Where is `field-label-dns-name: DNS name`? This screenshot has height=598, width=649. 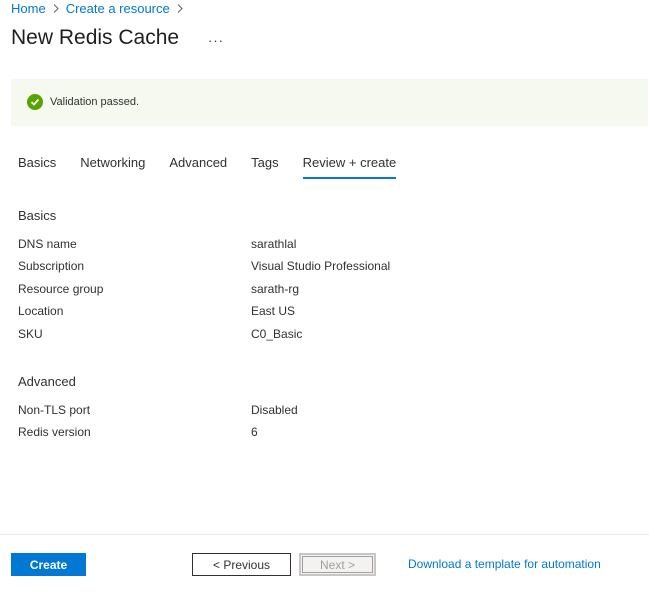
field-label-dns-name: DNS name is located at coordinates (47, 244).